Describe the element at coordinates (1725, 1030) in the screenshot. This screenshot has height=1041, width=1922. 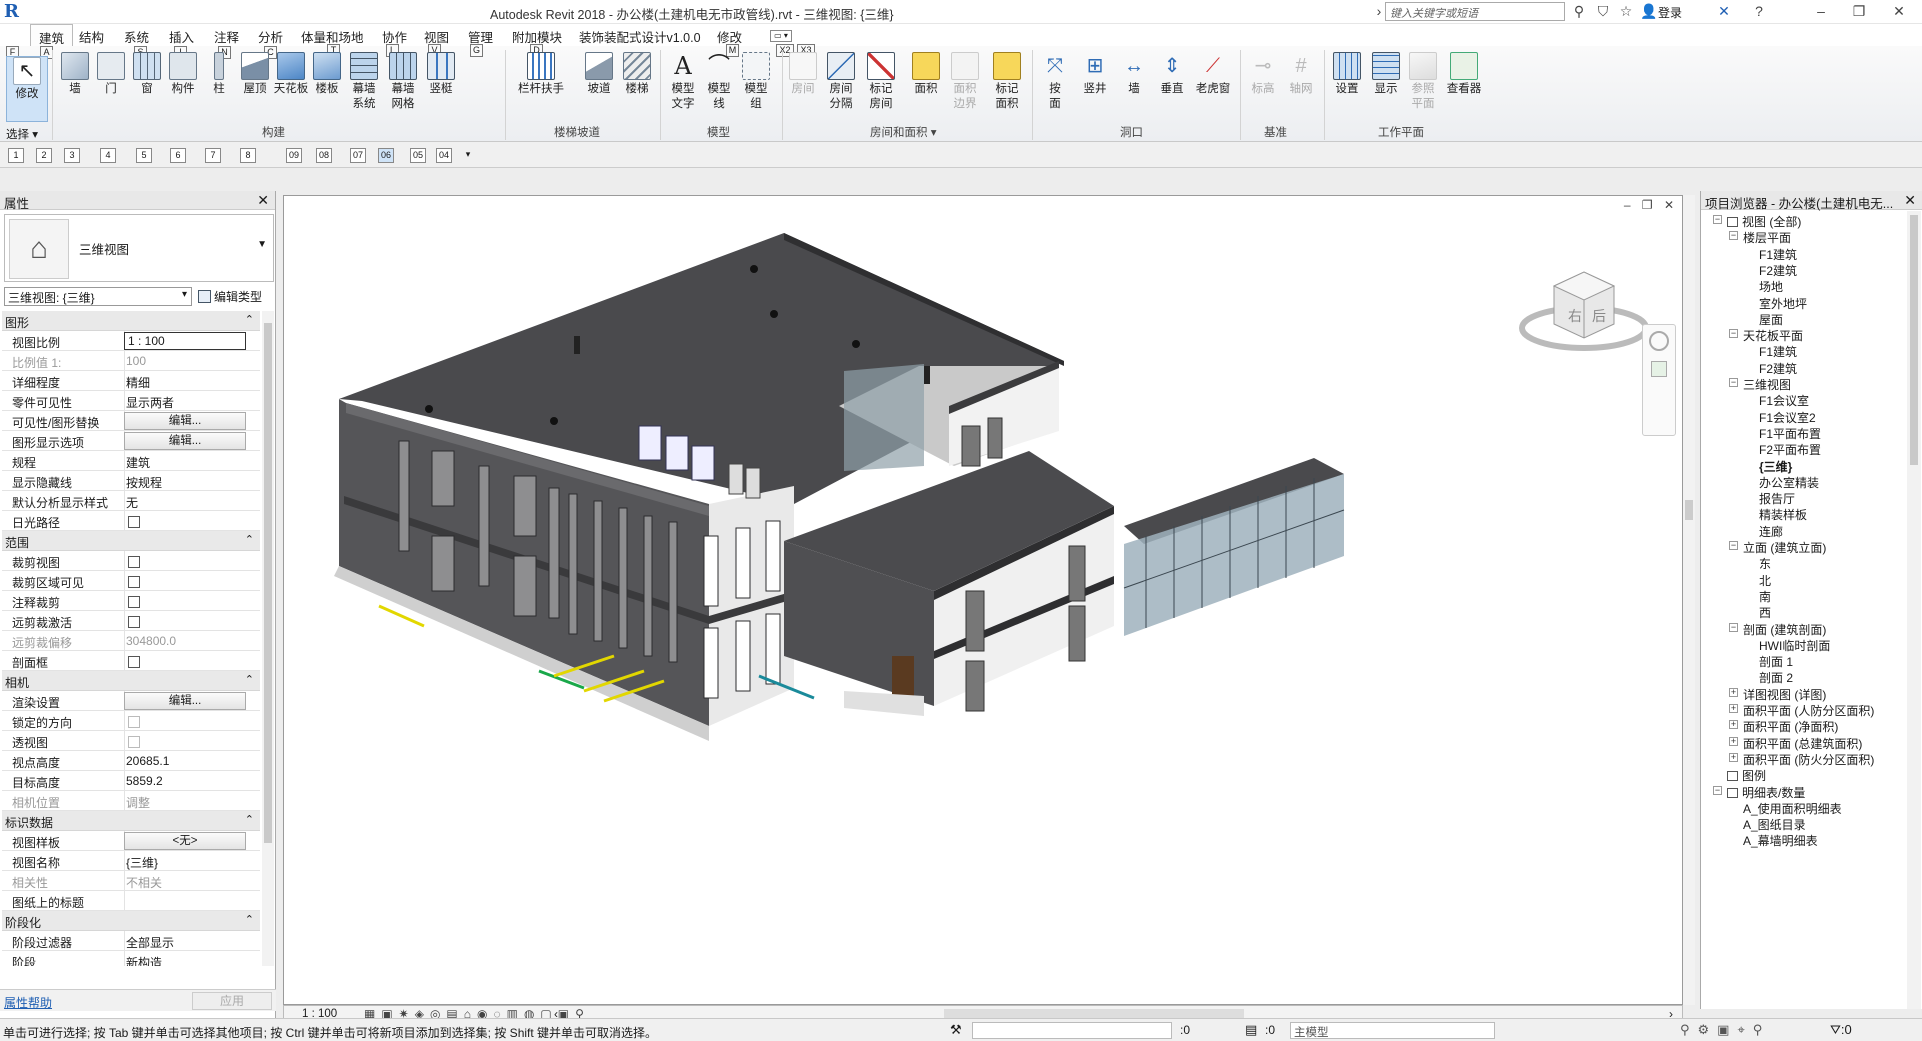
I see `selection-filter-icons: ⚲⚙▣⌖⚲` at that location.